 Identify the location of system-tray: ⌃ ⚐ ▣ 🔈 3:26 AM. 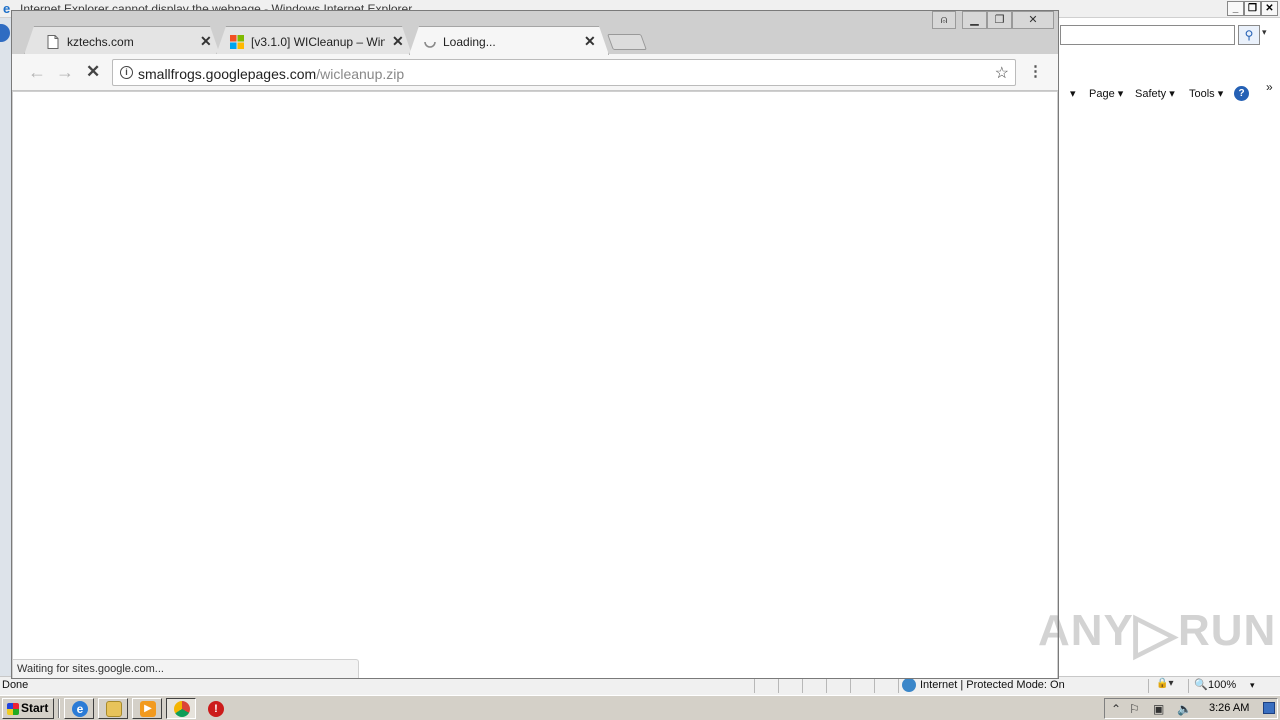
(1191, 708).